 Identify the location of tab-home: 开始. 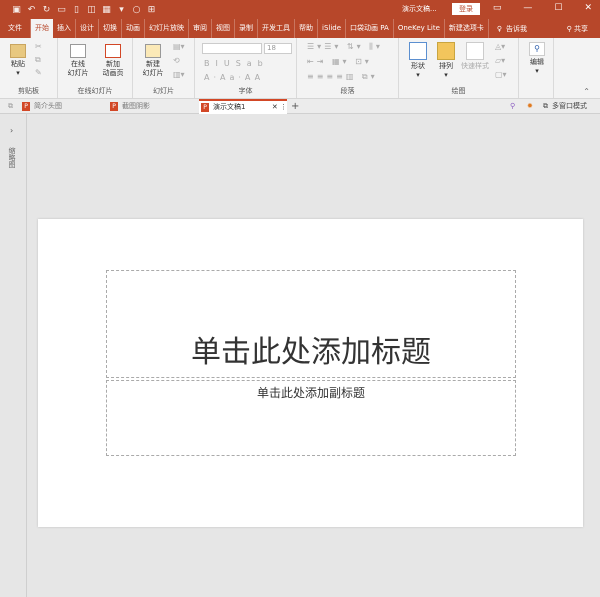
(42, 28).